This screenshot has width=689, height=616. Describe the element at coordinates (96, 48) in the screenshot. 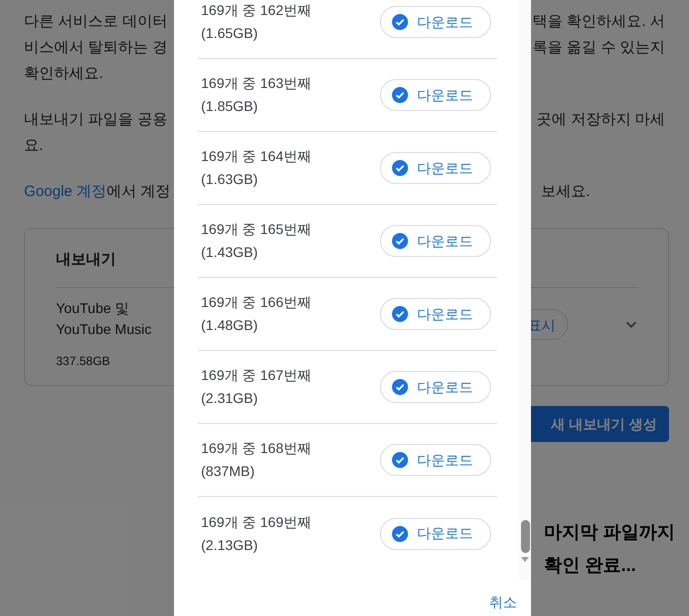

I see `paragraph-text: 비스에서 탈퇴하는 경` at that location.